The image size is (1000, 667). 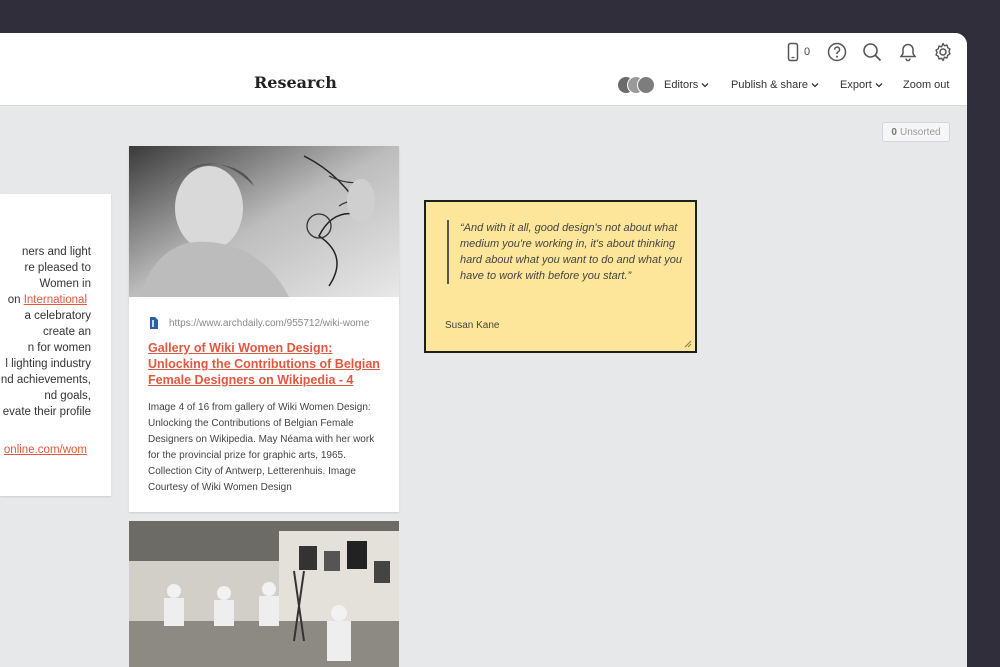 I want to click on export-menu: Export, so click(x=861, y=85).